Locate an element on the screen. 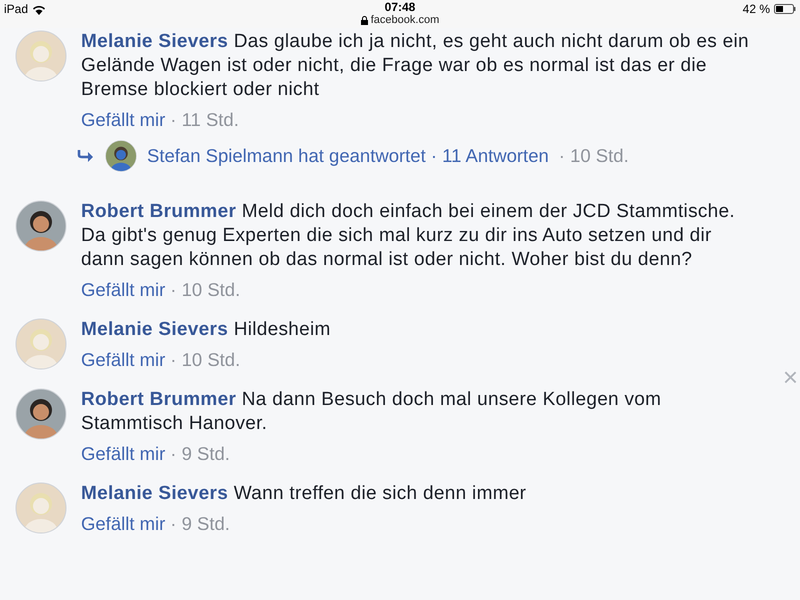  comment-text: Melanie Sievers Wann treffen die sich denn immer is located at coordinates (304, 494).